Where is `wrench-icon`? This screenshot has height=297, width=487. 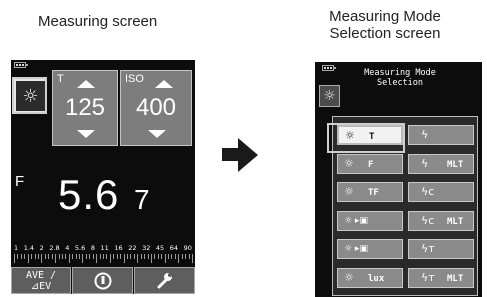
wrench-icon is located at coordinates (164, 281).